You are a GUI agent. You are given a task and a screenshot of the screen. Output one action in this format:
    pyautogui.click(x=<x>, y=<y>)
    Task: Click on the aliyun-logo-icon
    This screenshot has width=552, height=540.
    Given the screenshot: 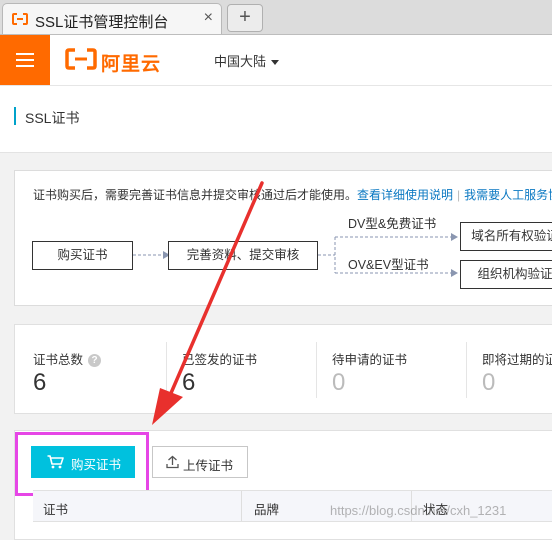 What is the action you would take?
    pyautogui.click(x=81, y=59)
    